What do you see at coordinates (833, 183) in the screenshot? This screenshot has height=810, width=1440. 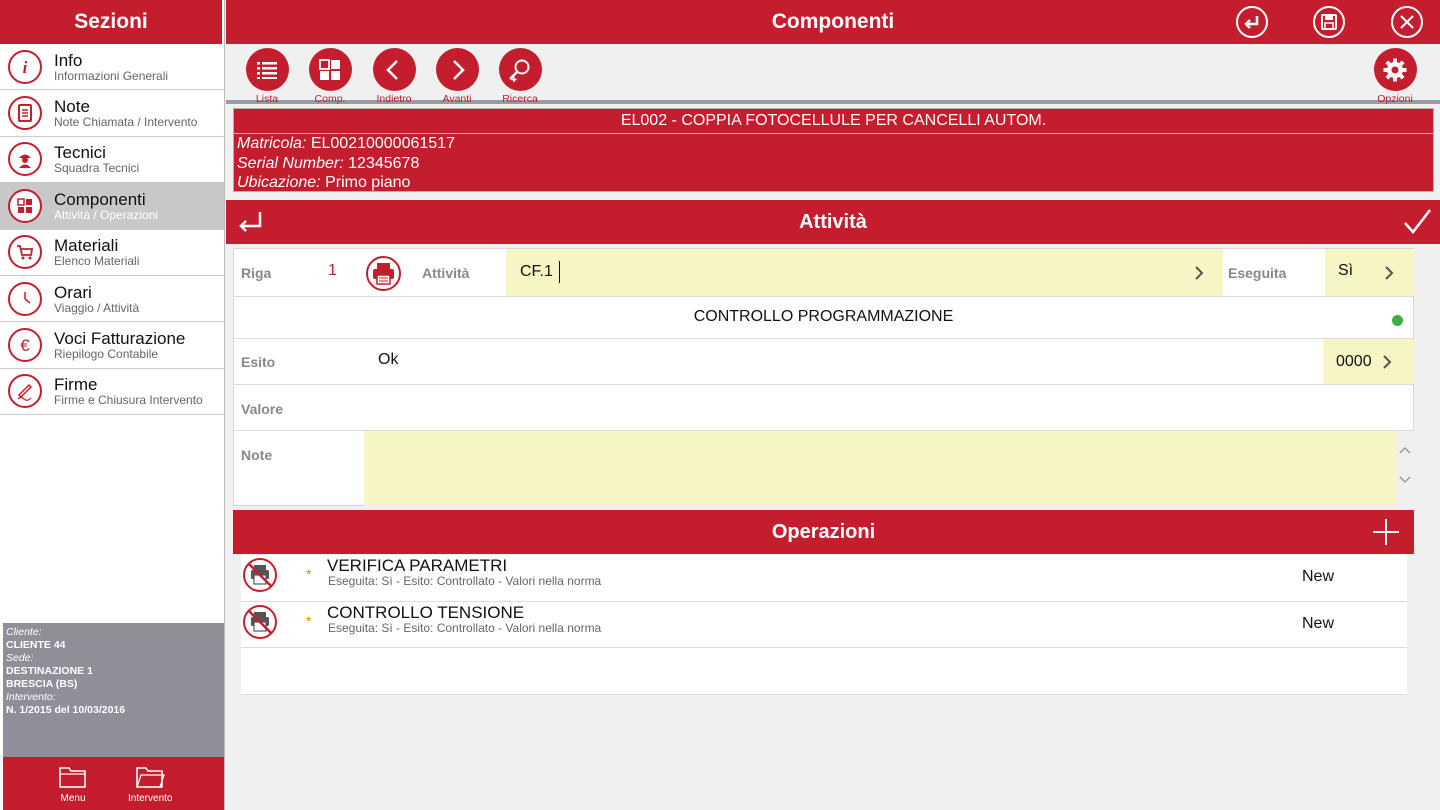 I see `ubicazione-line: Ubicazione: Primo piano` at bounding box center [833, 183].